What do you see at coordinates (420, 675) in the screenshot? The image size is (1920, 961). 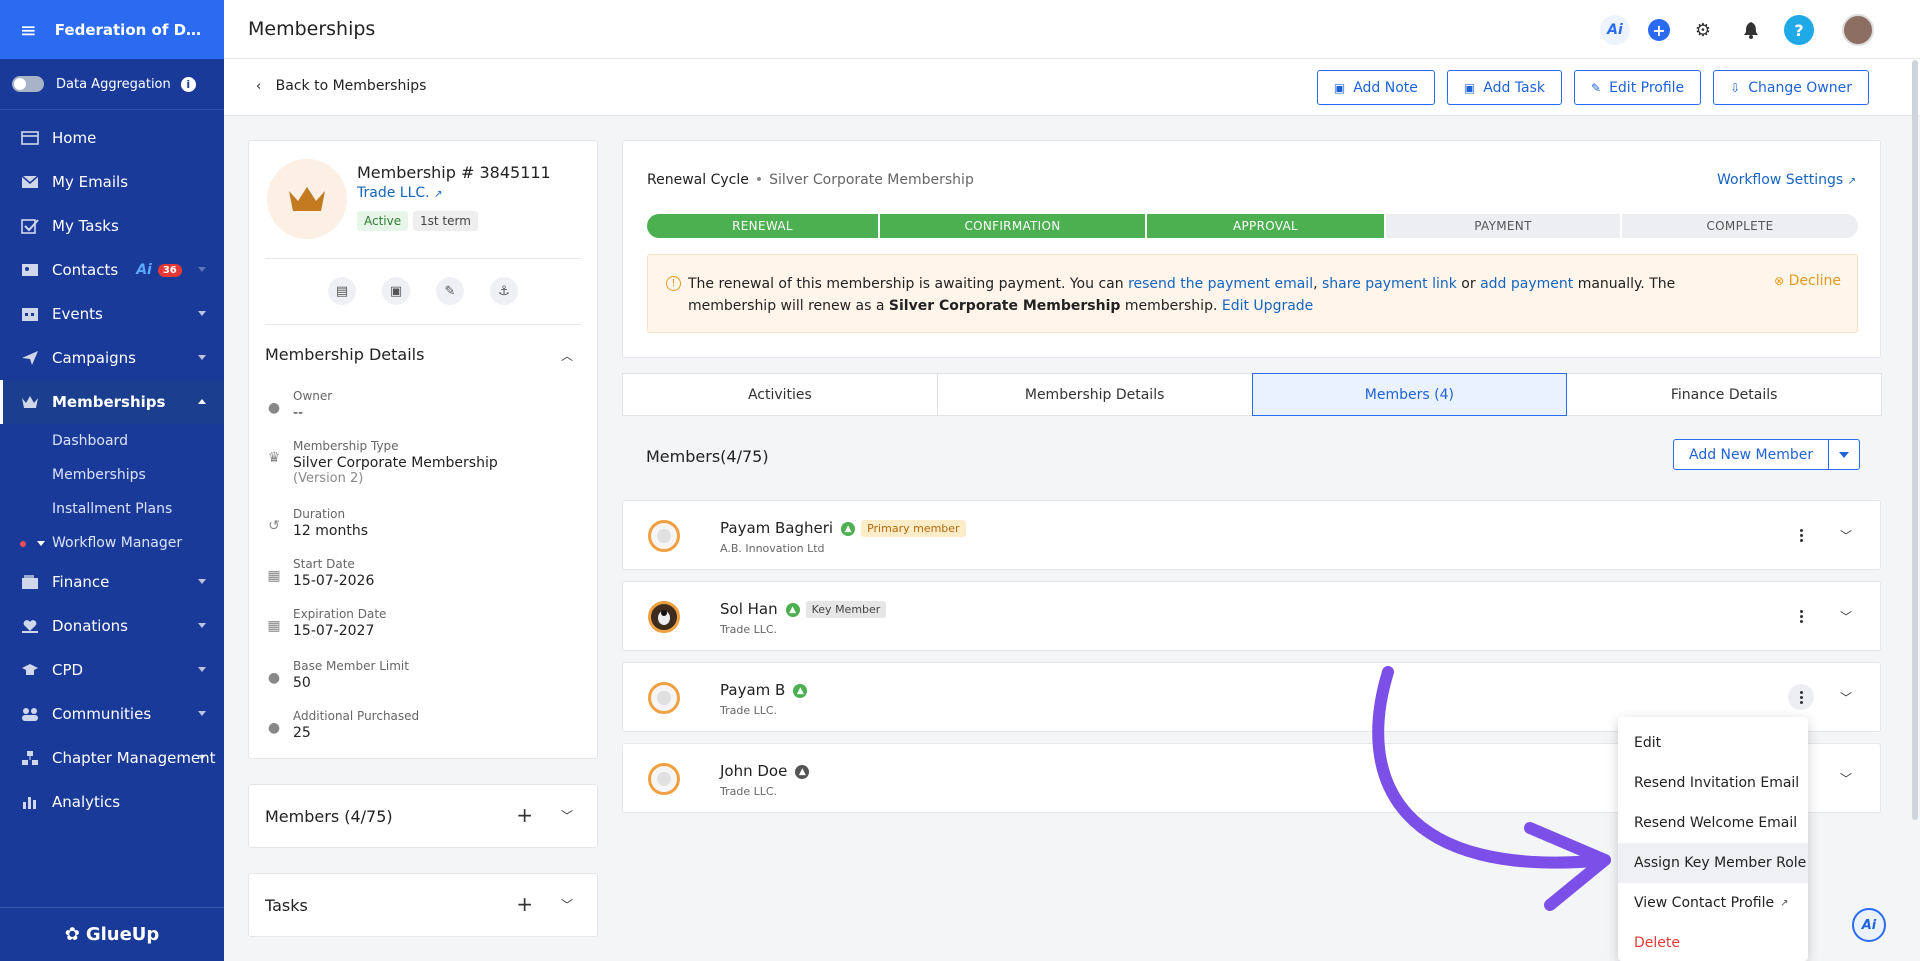 I see `detail-base-member-limit: ● Base Member Limit 50` at bounding box center [420, 675].